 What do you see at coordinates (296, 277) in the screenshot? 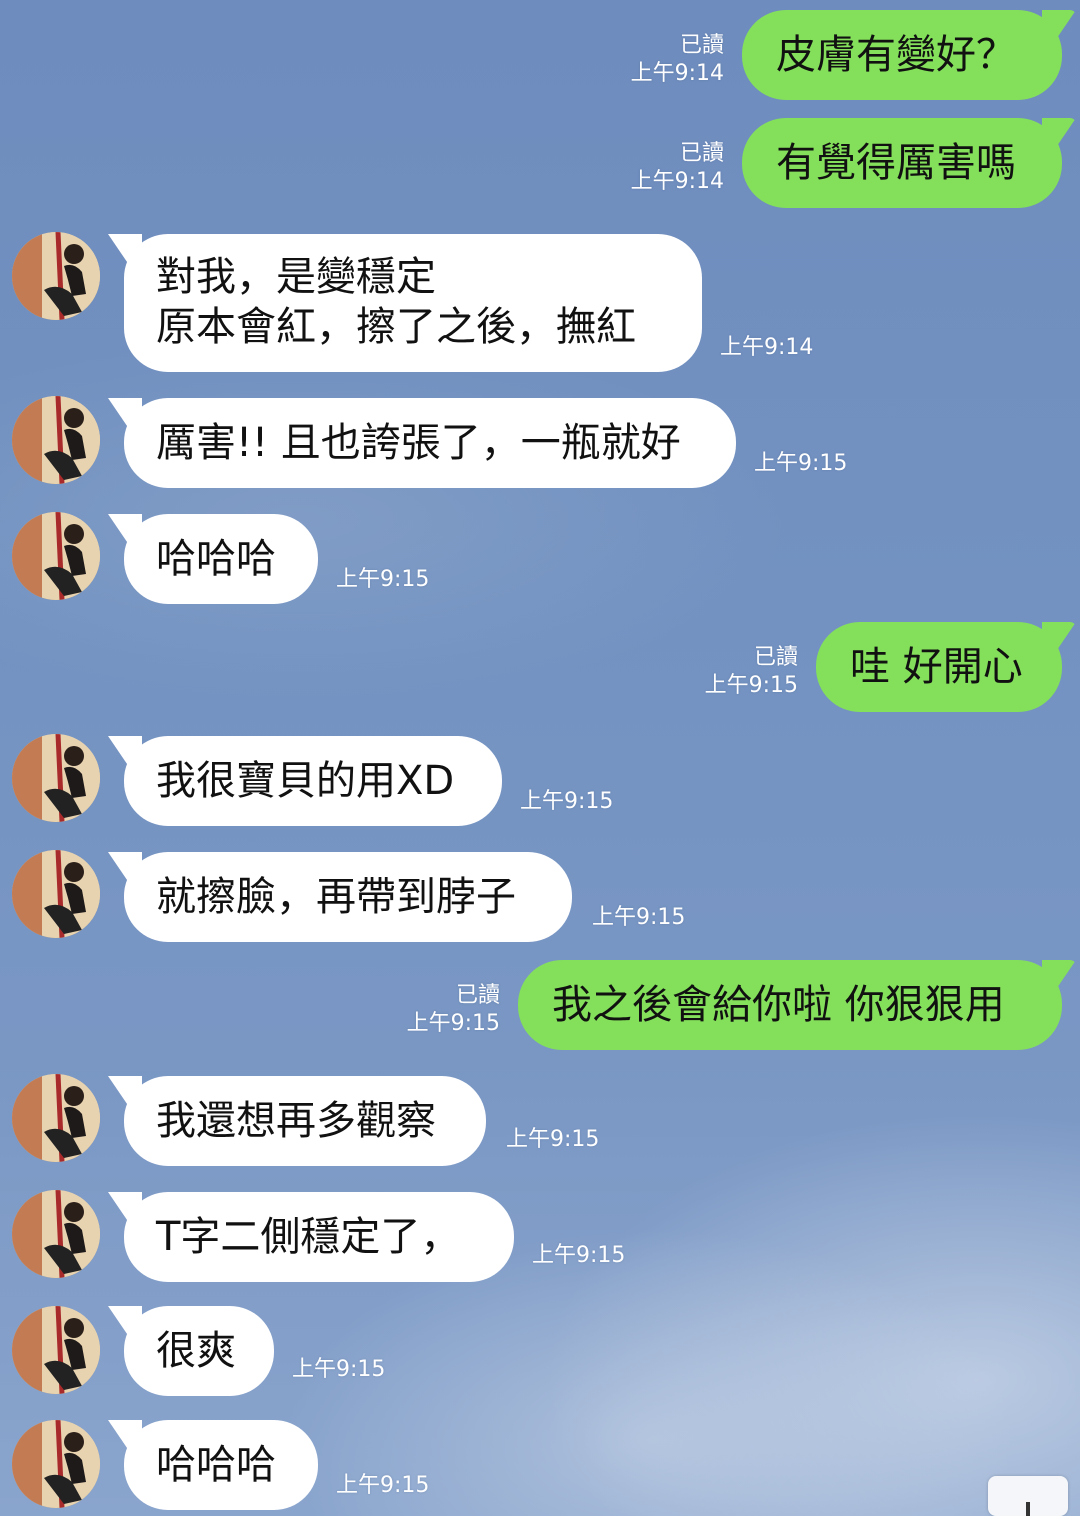
I see `message-text-line: 對我，是變穩定` at bounding box center [296, 277].